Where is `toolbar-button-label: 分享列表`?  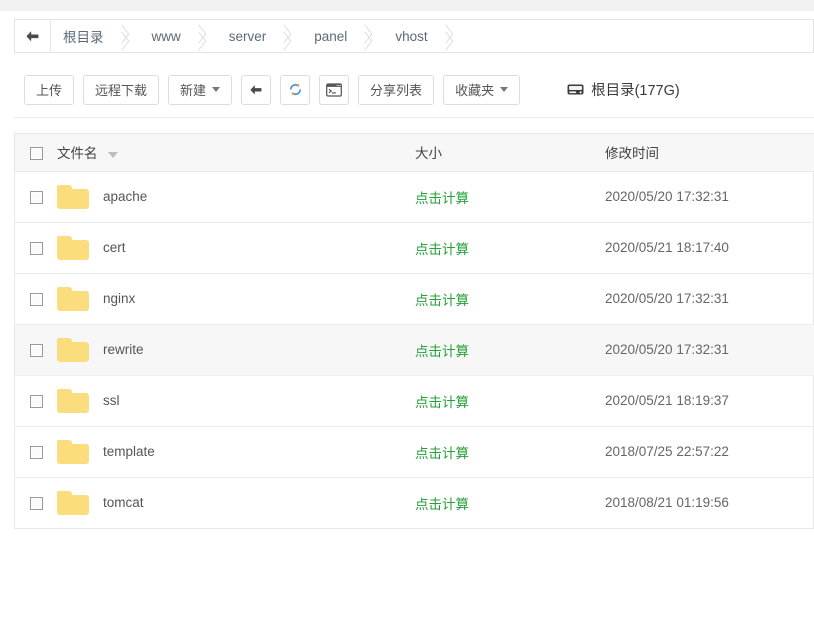 toolbar-button-label: 分享列表 is located at coordinates (396, 90).